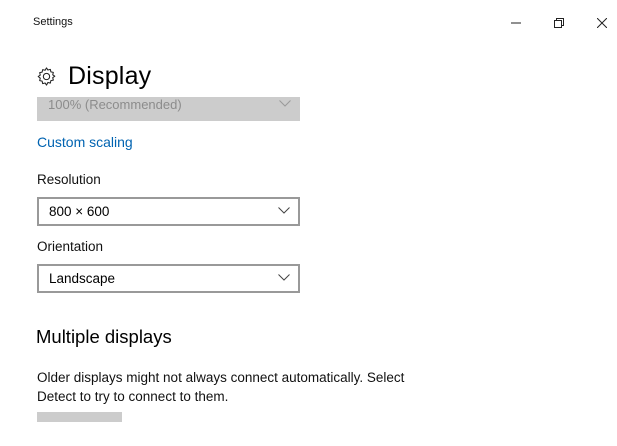 Image resolution: width=617 pixels, height=446 pixels. What do you see at coordinates (133, 396) in the screenshot?
I see `description-line: Detect to try to connect to them.` at bounding box center [133, 396].